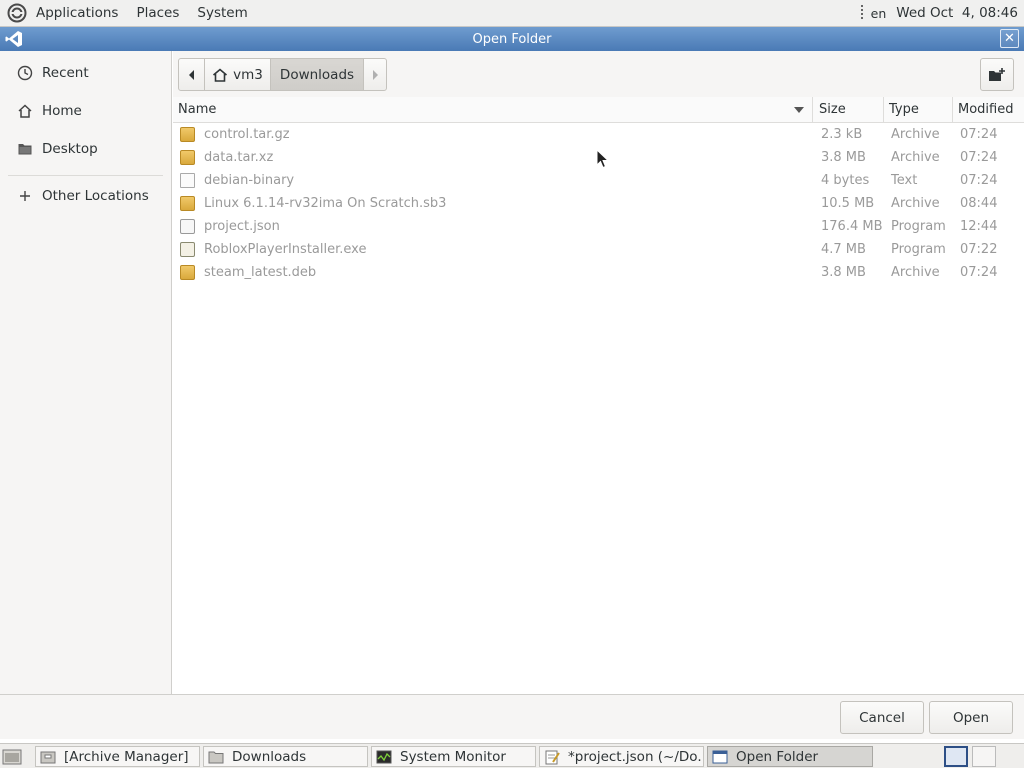  Describe the element at coordinates (598, 134) in the screenshot. I see `file-row: control.tar.gz 2.3 kB Archive 07:24` at that location.